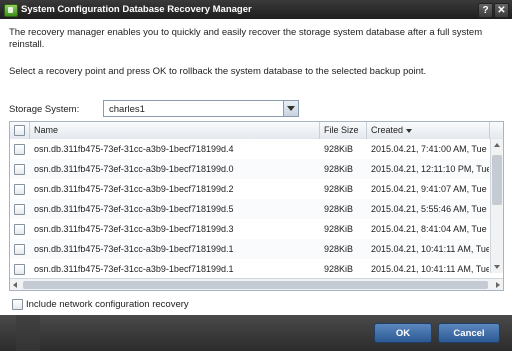  I want to click on ok-button: OK, so click(403, 333).